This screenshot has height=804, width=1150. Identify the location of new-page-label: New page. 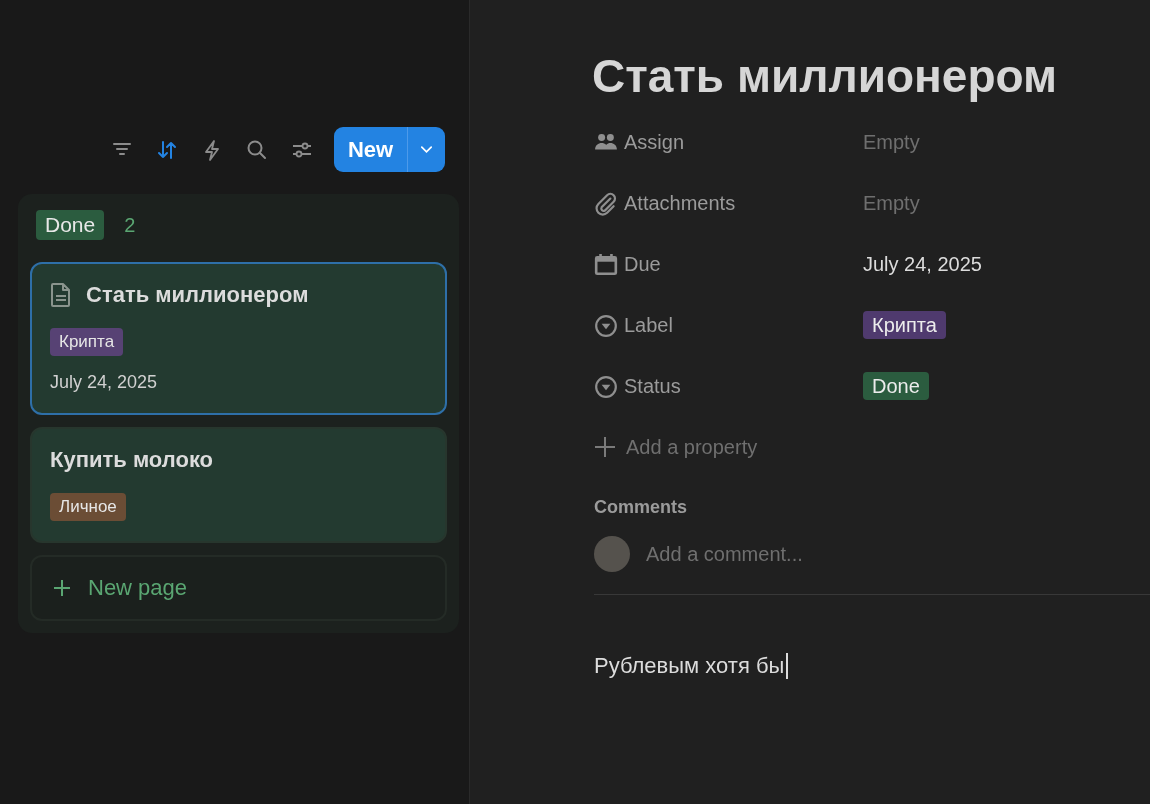
(138, 588).